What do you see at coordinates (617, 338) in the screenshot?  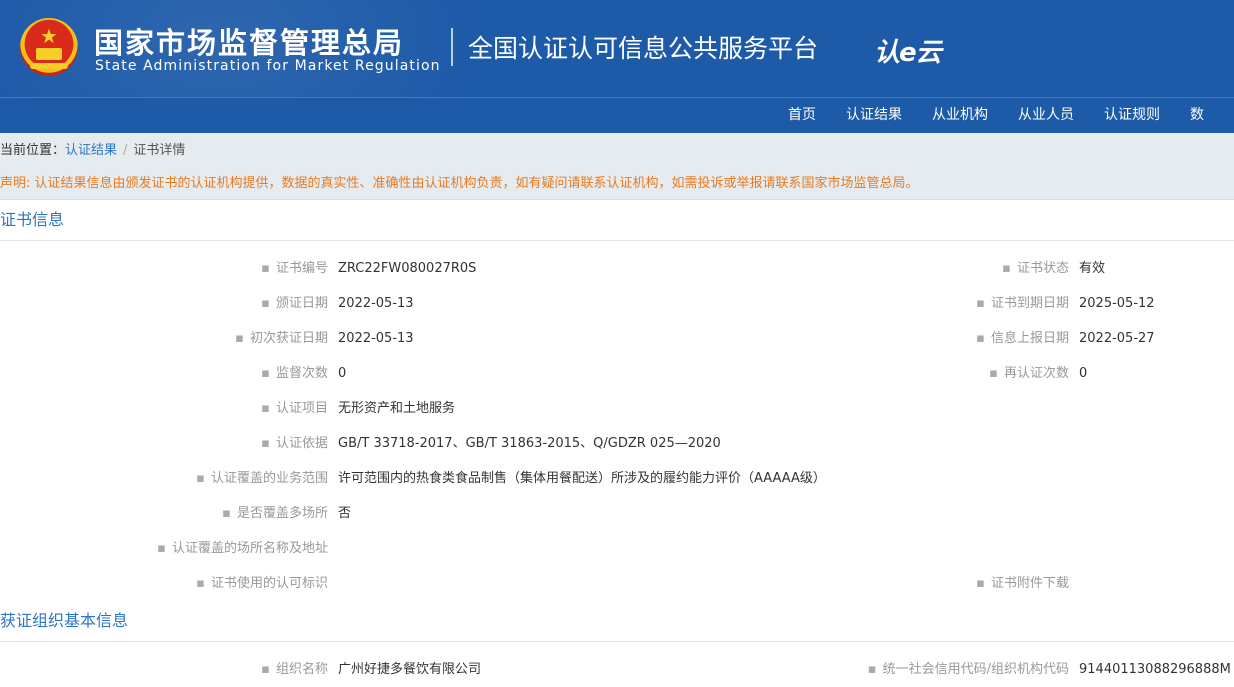 I see `detail-row: ▪ 初次获证日期 2022-05-13 ▪ 信息上报日期 2022-05-27` at bounding box center [617, 338].